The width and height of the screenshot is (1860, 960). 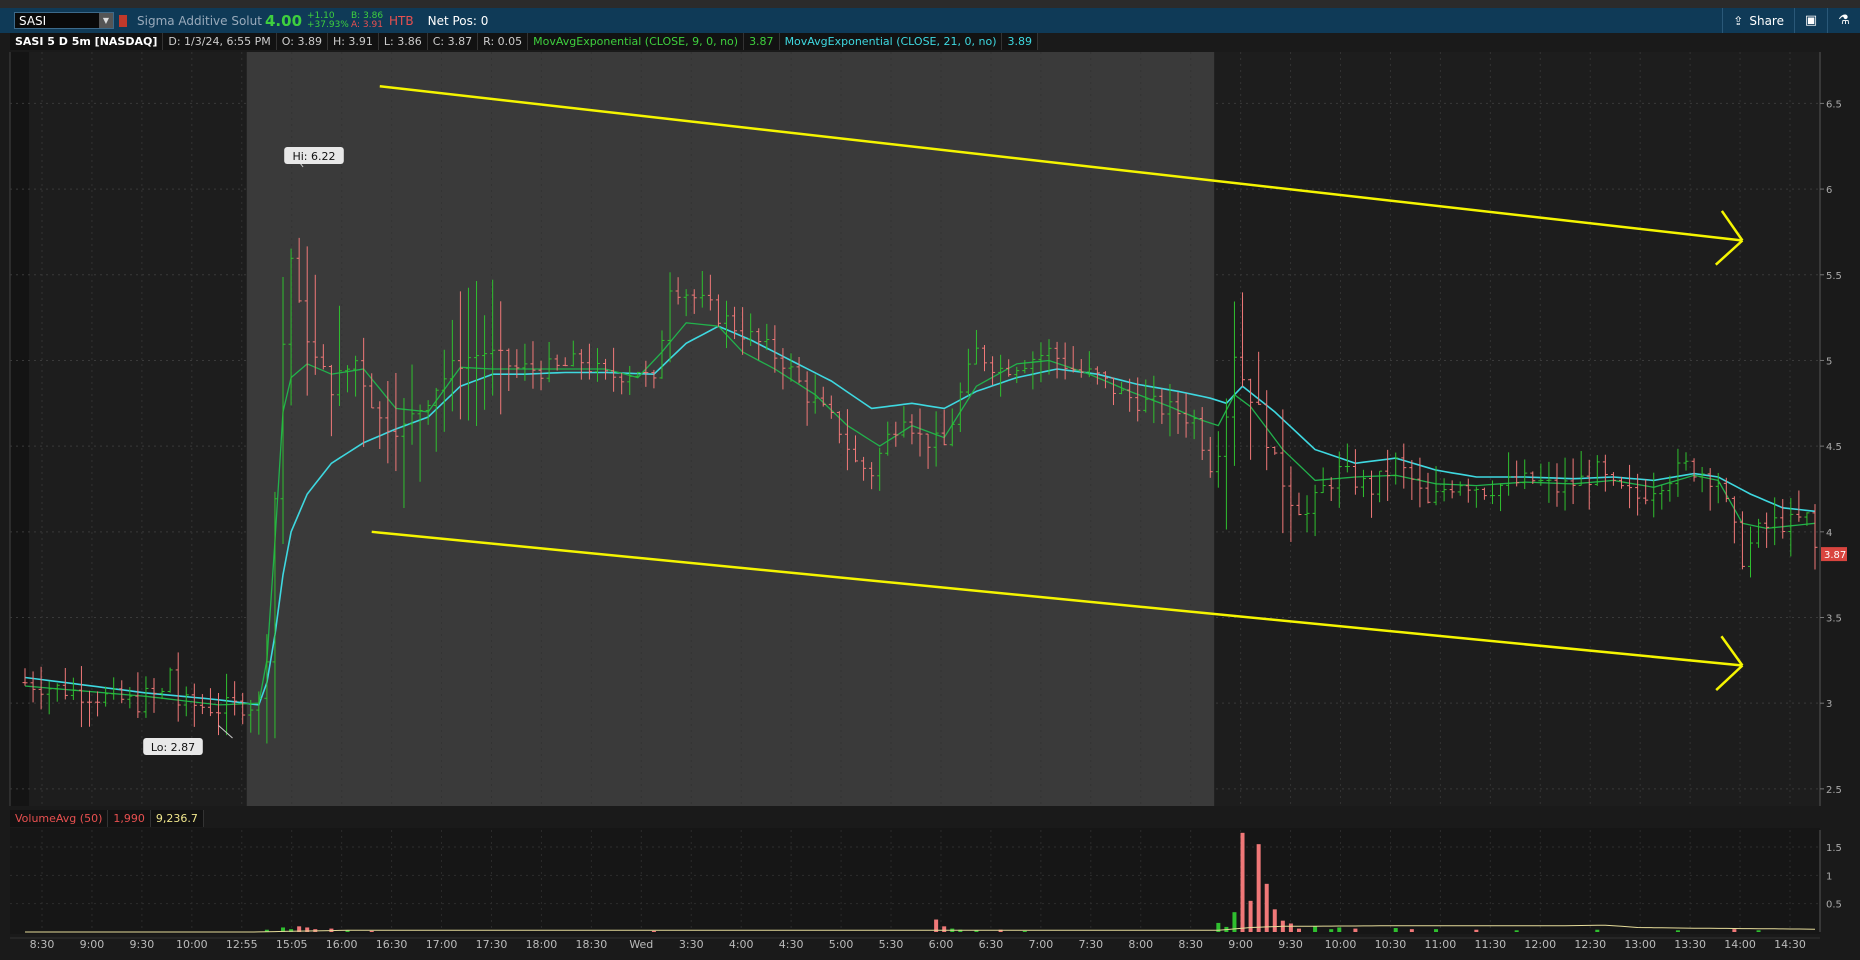 What do you see at coordinates (142, 944) in the screenshot?
I see `time-tick-label: 9:30` at bounding box center [142, 944].